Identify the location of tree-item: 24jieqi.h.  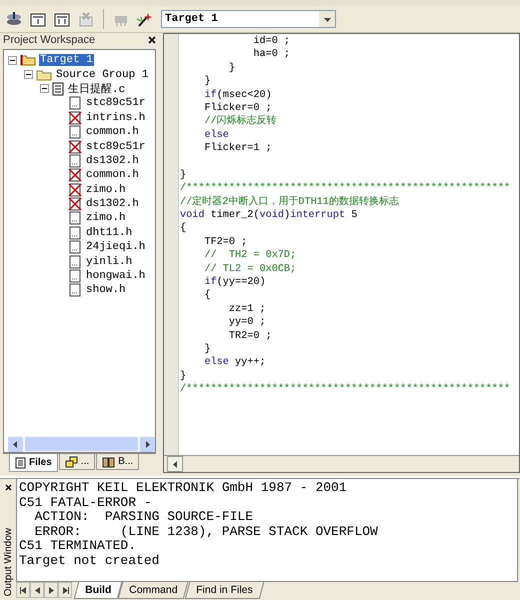
(115, 247).